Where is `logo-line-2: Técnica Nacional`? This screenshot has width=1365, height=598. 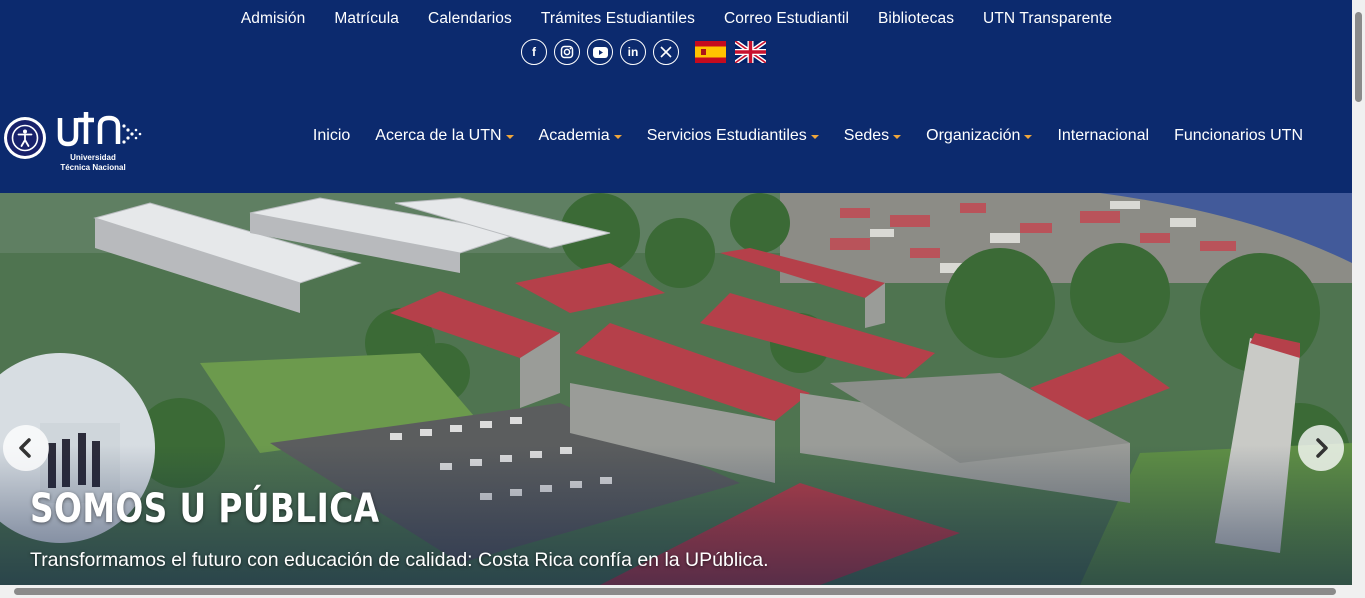
logo-line-2: Técnica Nacional is located at coordinates (93, 167).